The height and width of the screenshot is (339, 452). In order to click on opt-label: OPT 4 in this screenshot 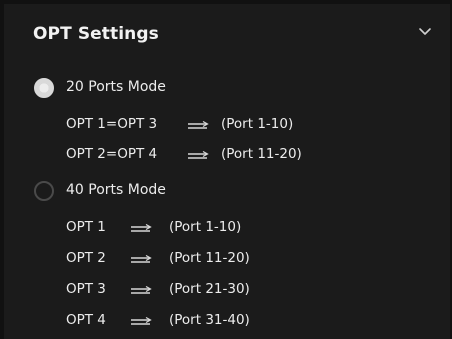, I will do `click(86, 320)`.